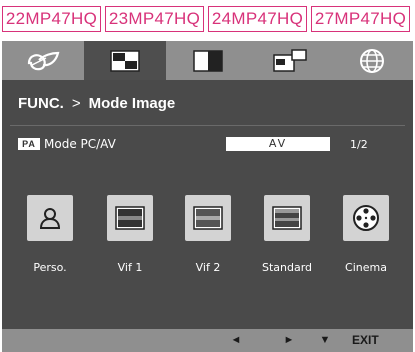 This screenshot has width=415, height=352. I want to click on option-label: Cinema, so click(366, 267).